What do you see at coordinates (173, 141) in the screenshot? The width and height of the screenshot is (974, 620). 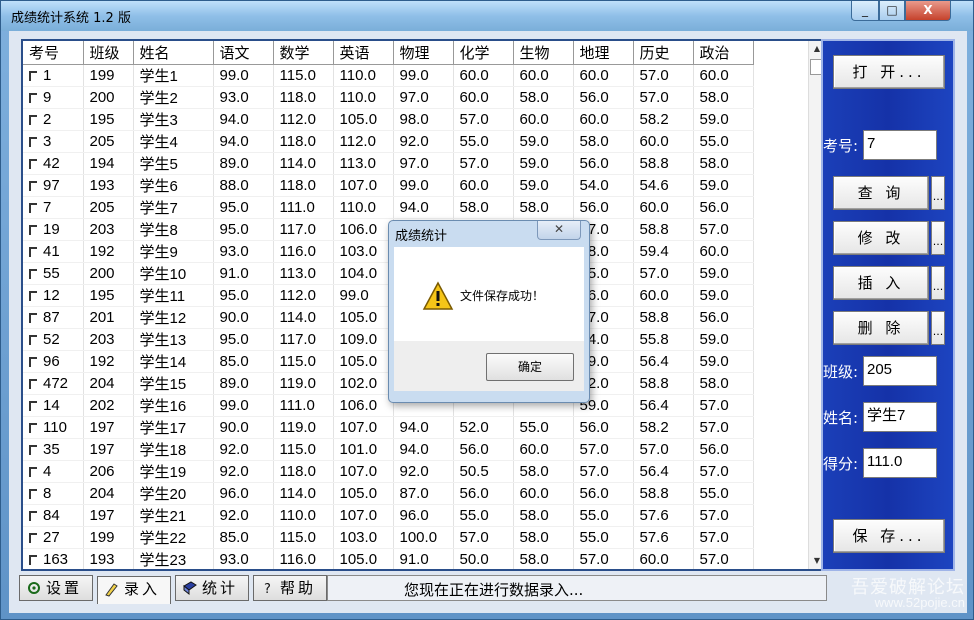 I see `table-cell: 学生4` at bounding box center [173, 141].